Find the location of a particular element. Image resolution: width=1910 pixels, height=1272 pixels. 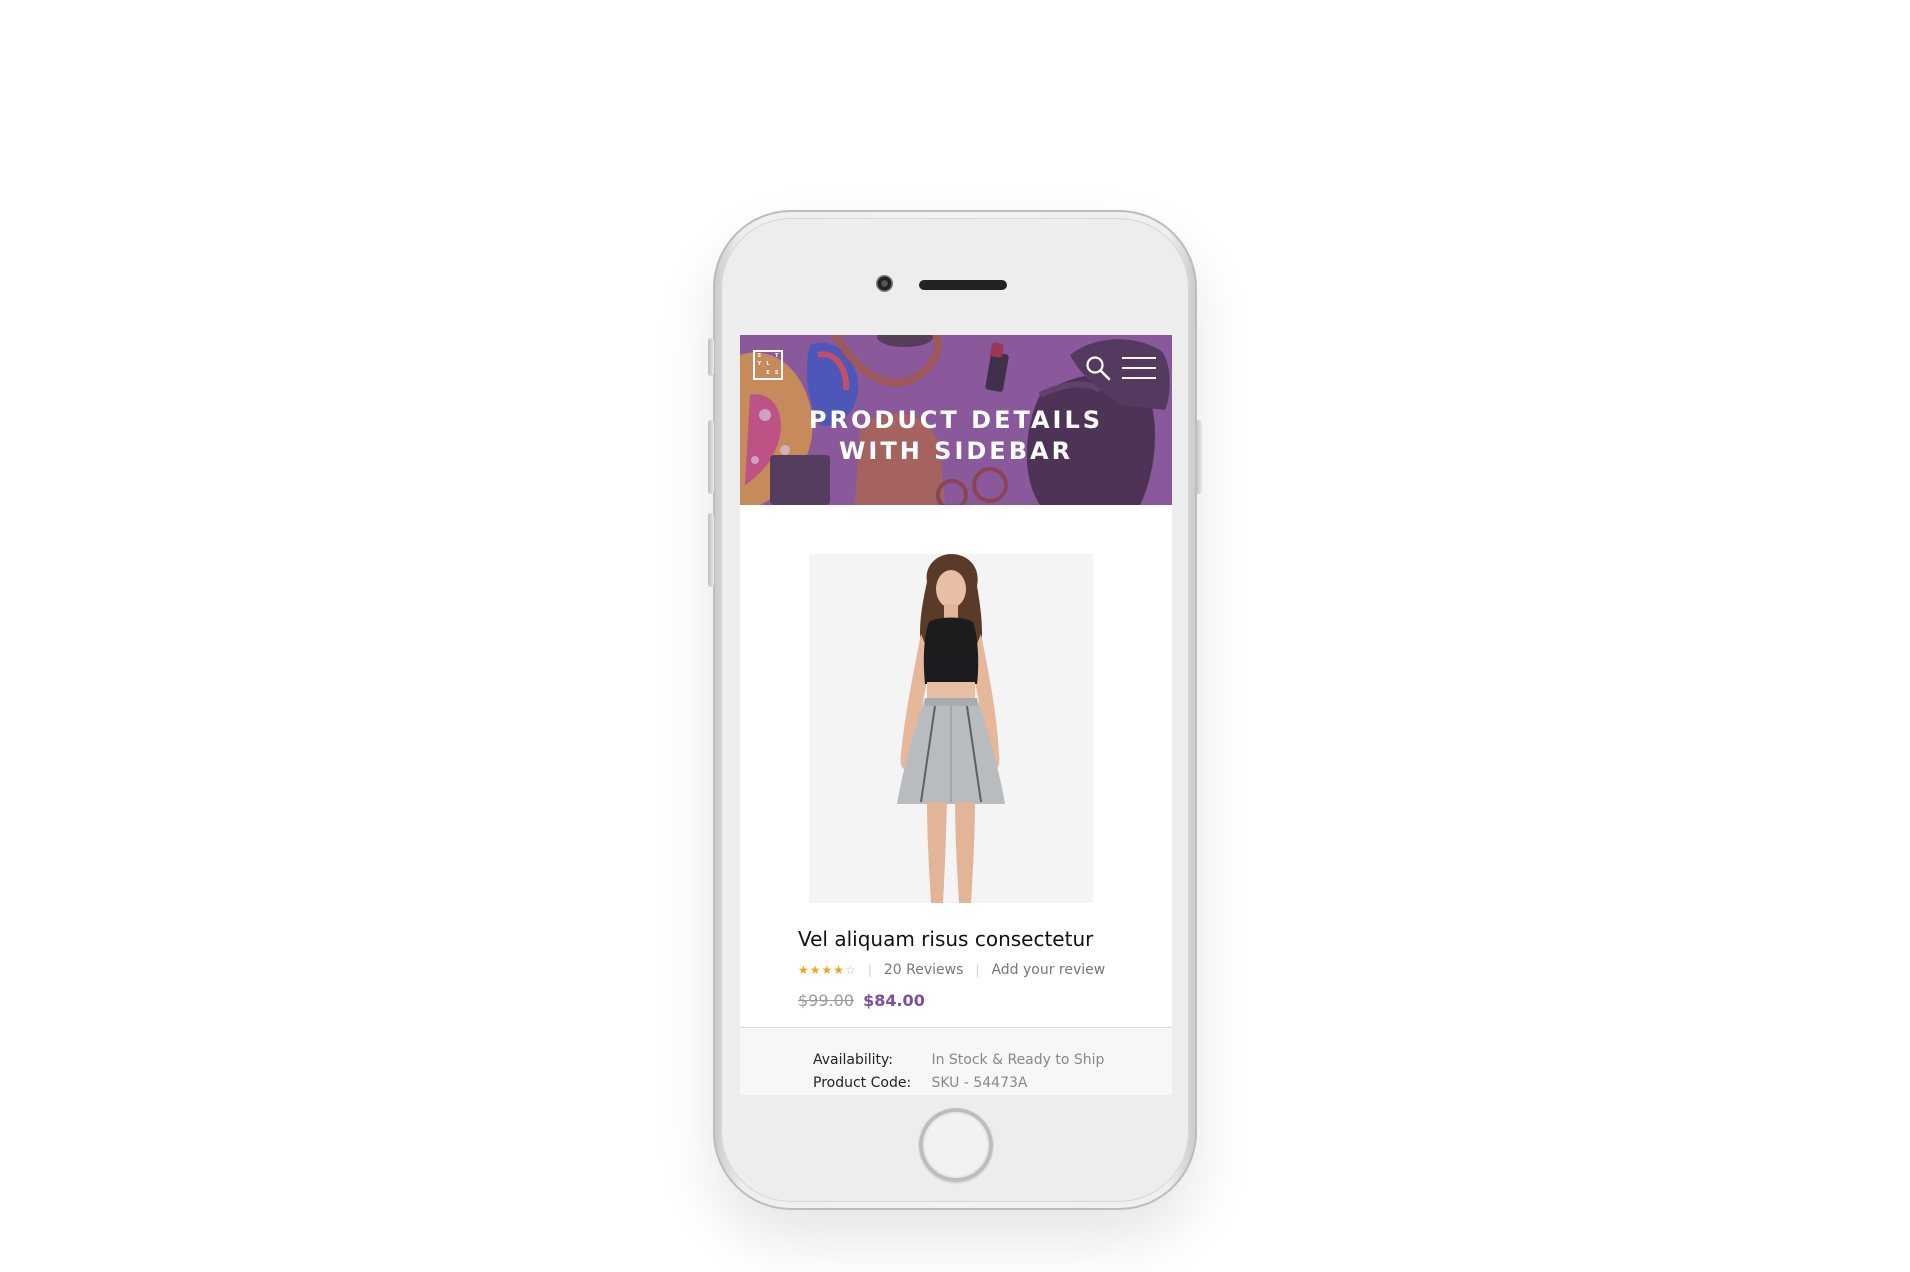

star-rating: ★ ★ ★ ★ ☆ is located at coordinates (827, 970).